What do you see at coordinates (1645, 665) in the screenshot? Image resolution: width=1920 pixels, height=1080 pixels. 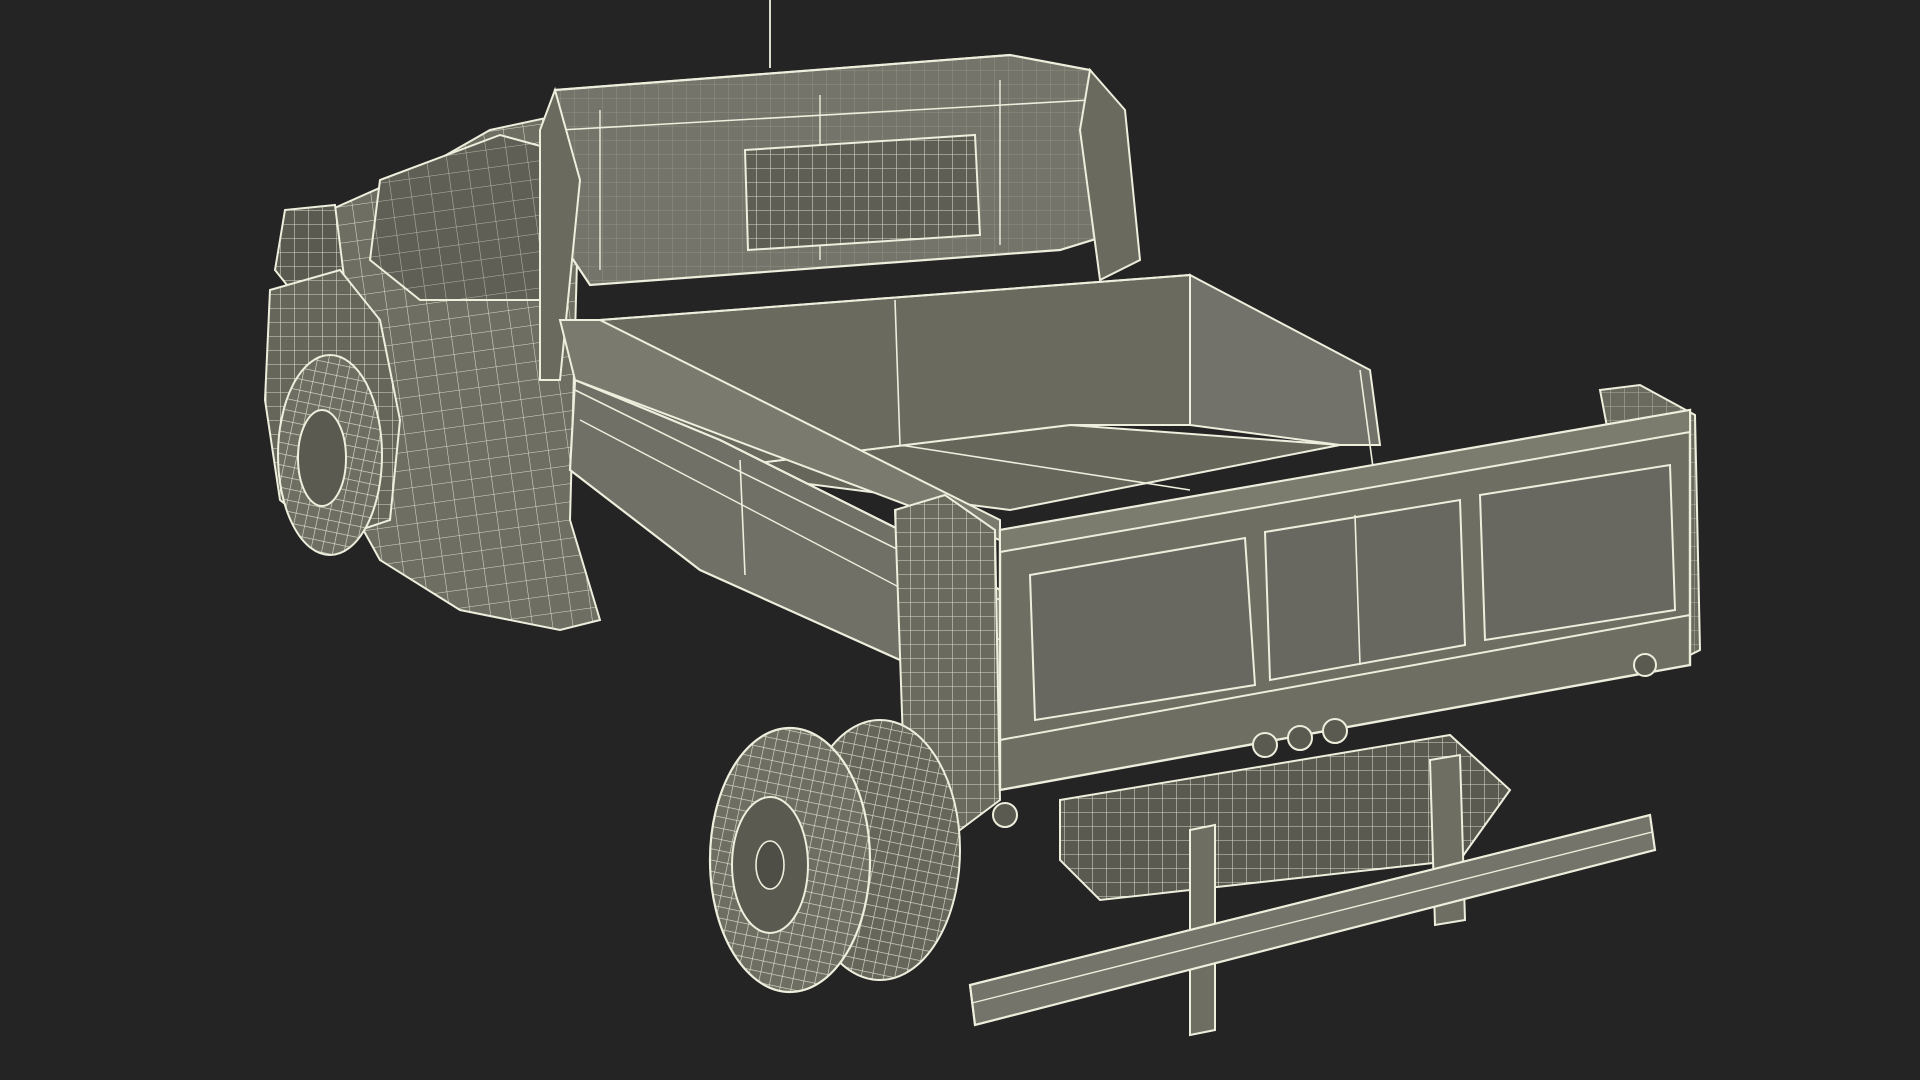 I see `hinge-bolt-right` at bounding box center [1645, 665].